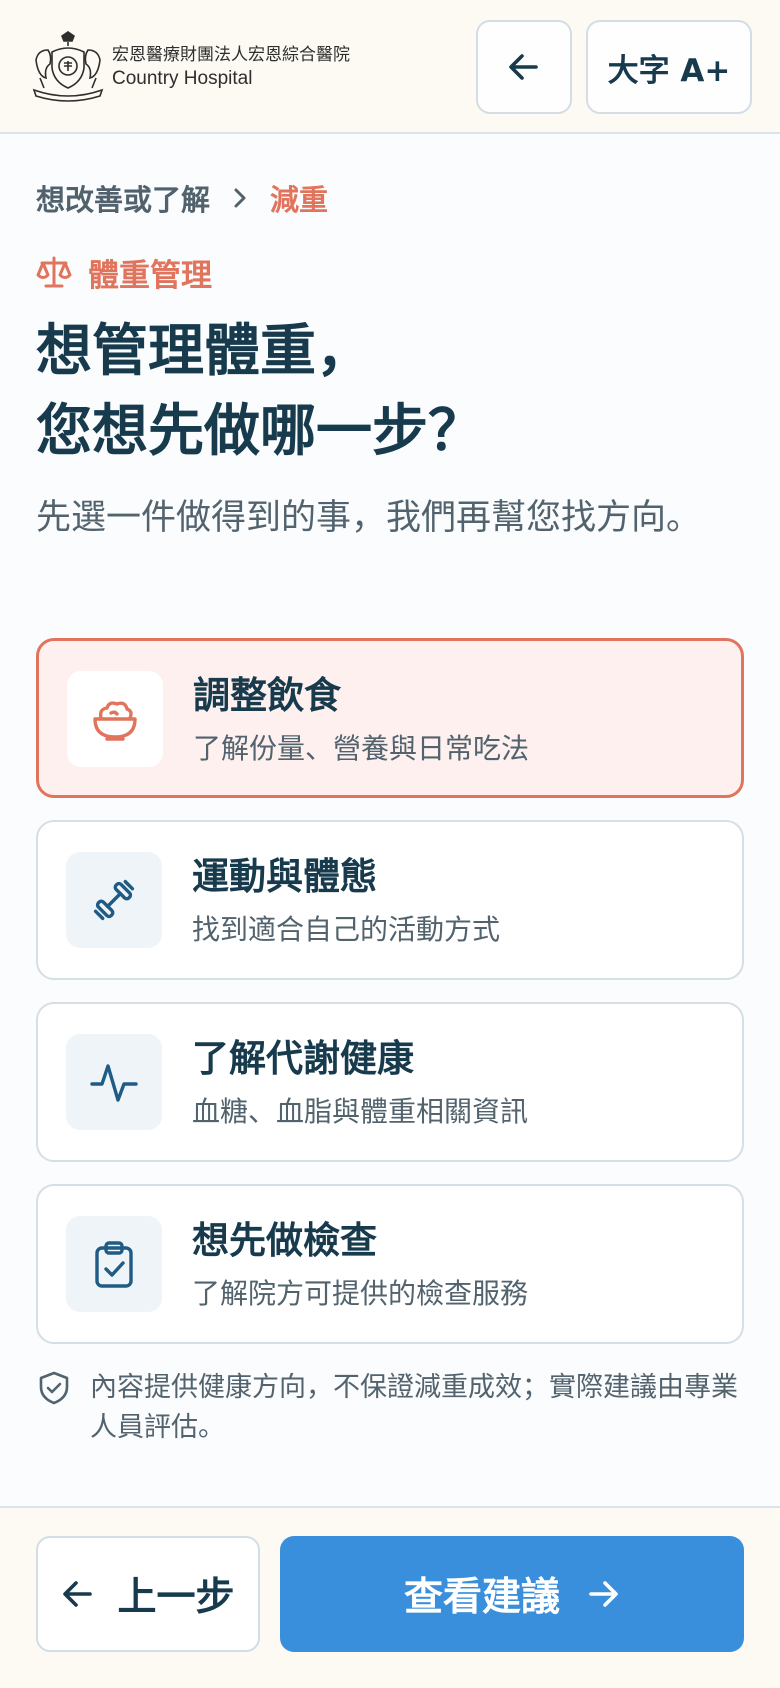  Describe the element at coordinates (123, 198) in the screenshot. I see `breadcrumb-parent: 想改善或了解` at that location.